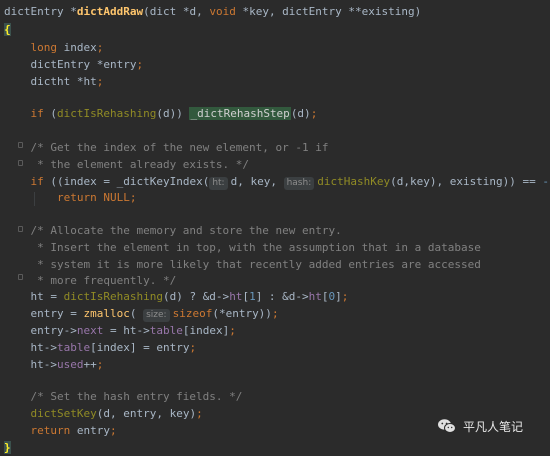 The image size is (550, 456). What do you see at coordinates (493, 426) in the screenshot?
I see `watermark-text: 平凡人笔记` at bounding box center [493, 426].